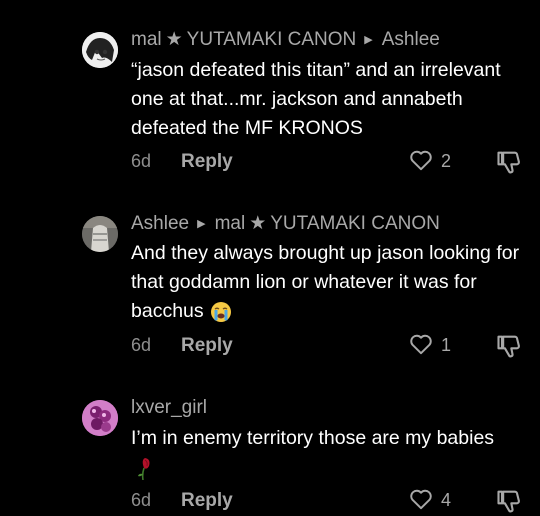 Image resolution: width=540 pixels, height=516 pixels. I want to click on like-count: 4, so click(446, 500).